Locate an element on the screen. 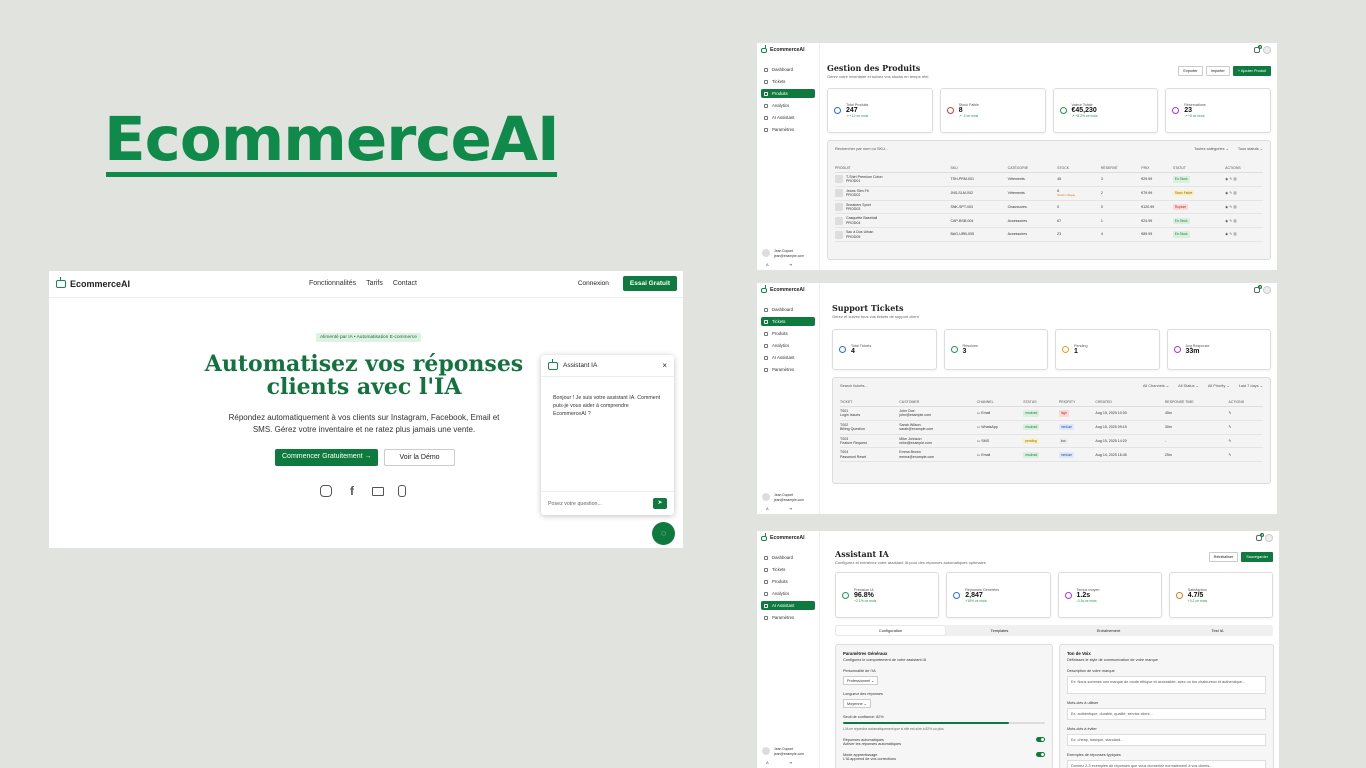  free-trial-button: Essai Gratuit is located at coordinates (649, 283).